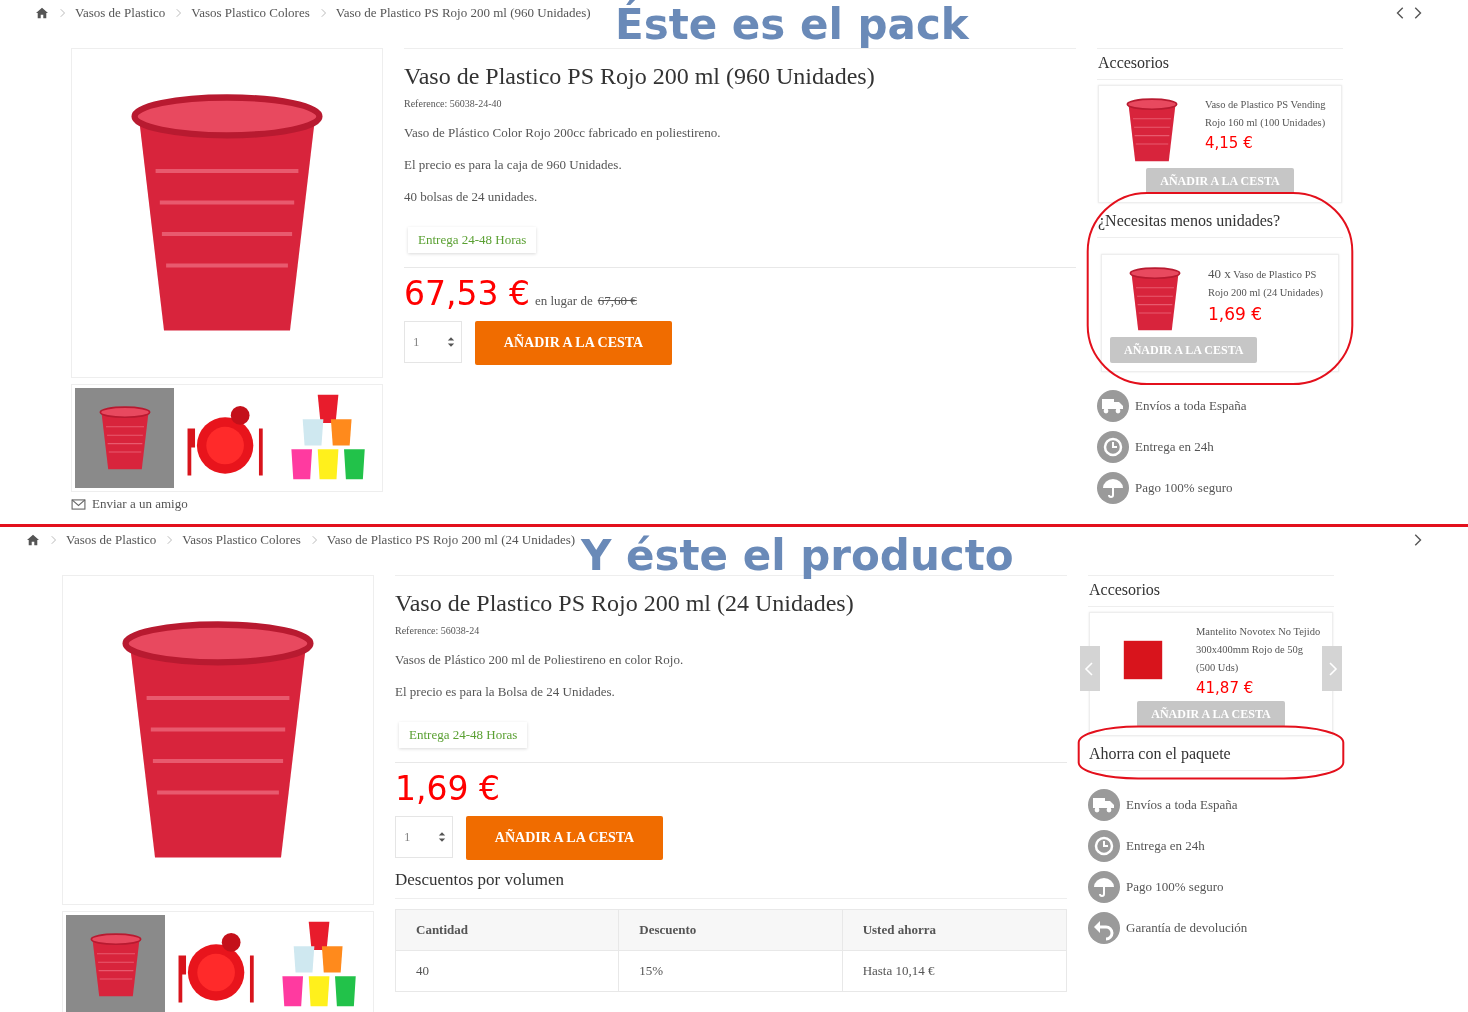 The image size is (1468, 1012). What do you see at coordinates (1266, 114) in the screenshot?
I see `product-name: Vaso de Plastico PS Vending Rojo 160 ml (100 Unidades)` at bounding box center [1266, 114].